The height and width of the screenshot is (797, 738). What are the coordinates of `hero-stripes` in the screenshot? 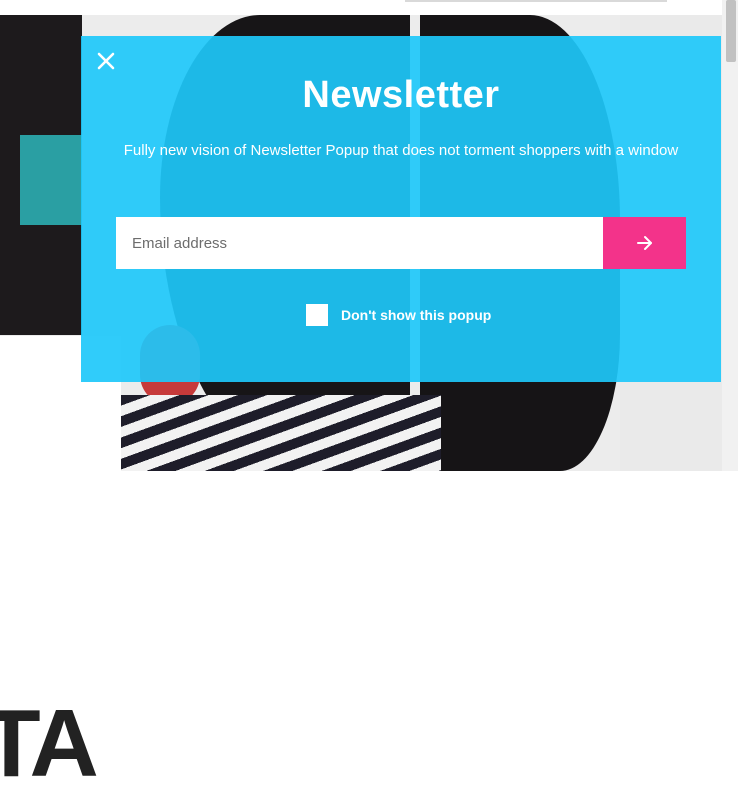 It's located at (281, 433).